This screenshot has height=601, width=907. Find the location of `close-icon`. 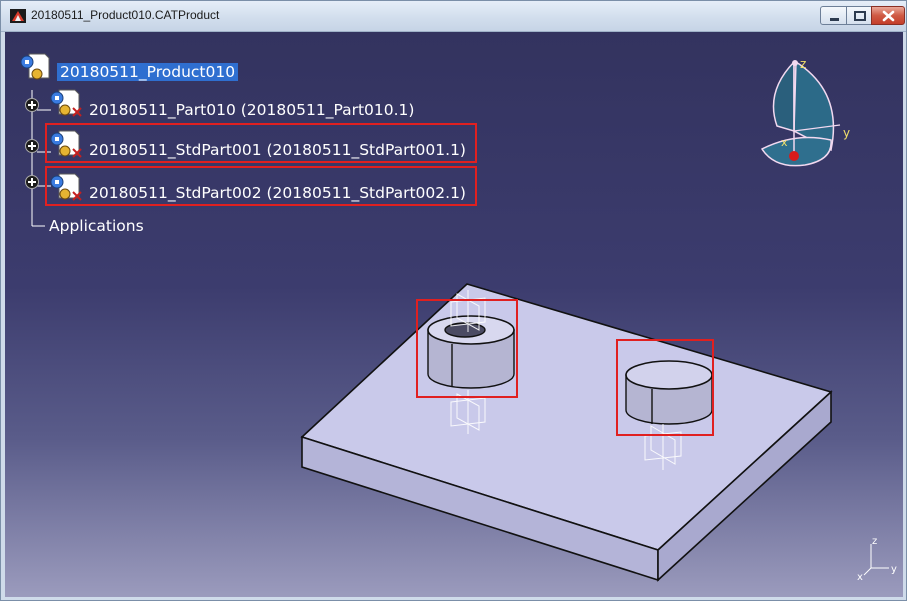

close-icon is located at coordinates (888, 16).